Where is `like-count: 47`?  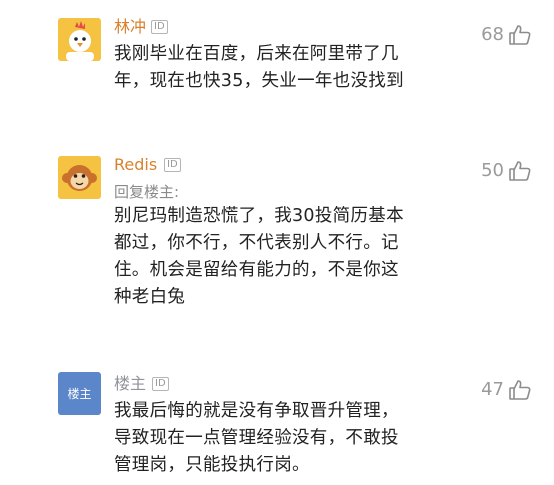
like-count: 47 is located at coordinates (492, 389).